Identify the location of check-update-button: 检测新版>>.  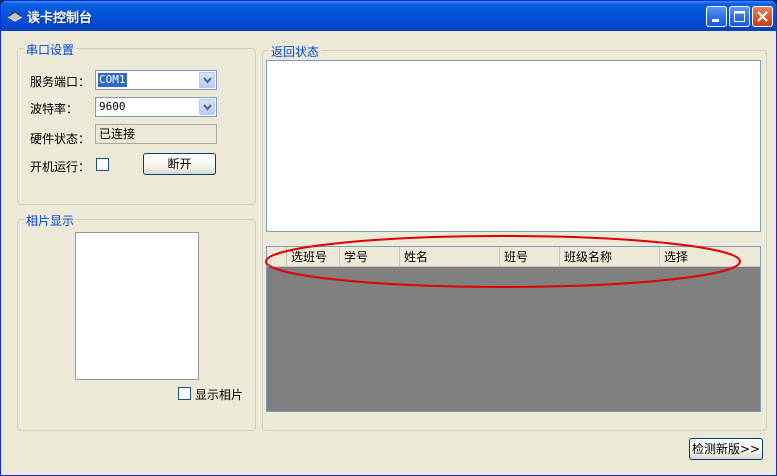
(726, 449).